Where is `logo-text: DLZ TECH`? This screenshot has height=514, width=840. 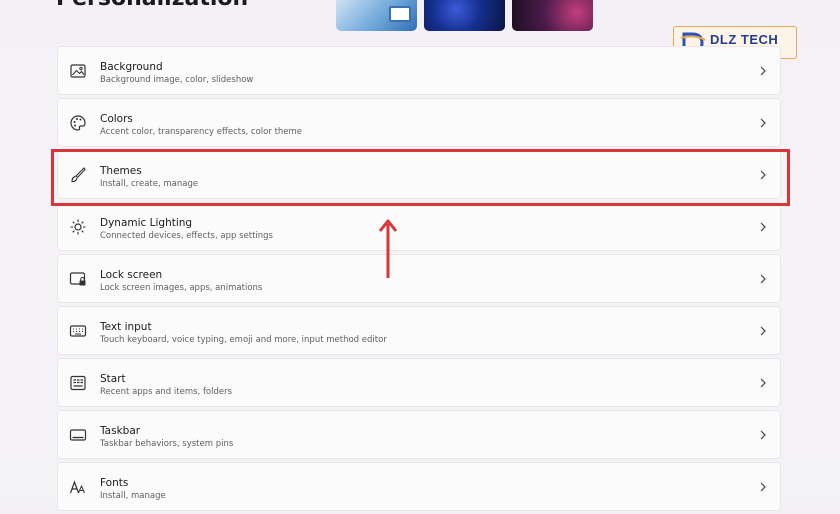 logo-text: DLZ TECH is located at coordinates (744, 39).